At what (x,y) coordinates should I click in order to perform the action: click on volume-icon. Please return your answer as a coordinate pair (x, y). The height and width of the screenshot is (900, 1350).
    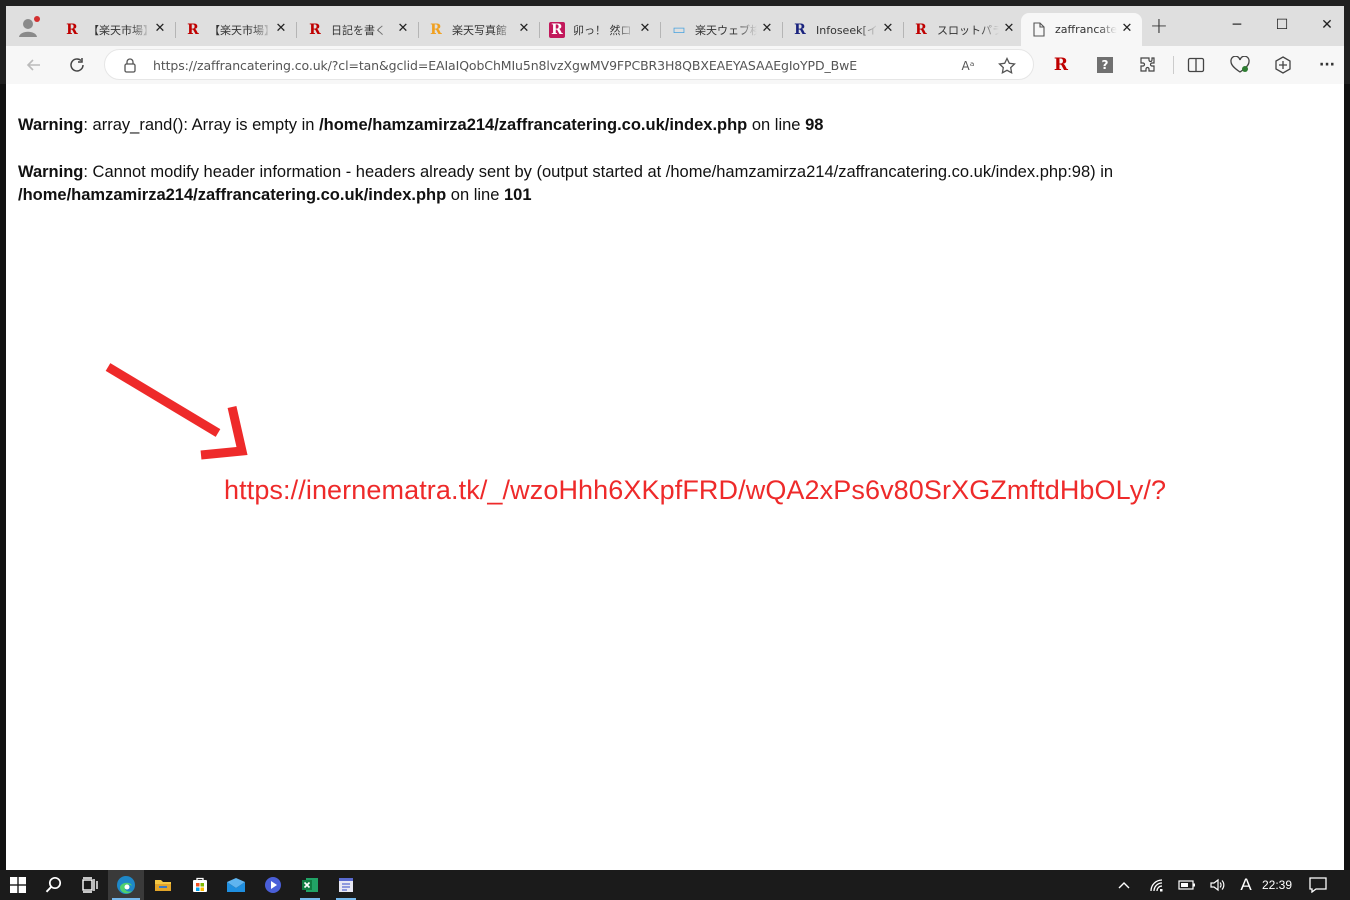
    Looking at the image, I should click on (1218, 885).